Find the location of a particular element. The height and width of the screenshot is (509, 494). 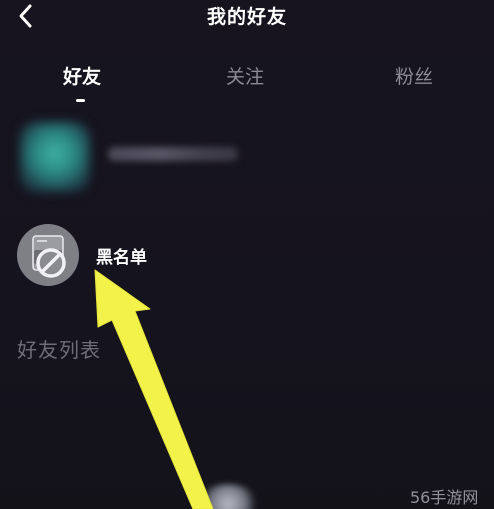

watermark: 56手游网 is located at coordinates (444, 497).